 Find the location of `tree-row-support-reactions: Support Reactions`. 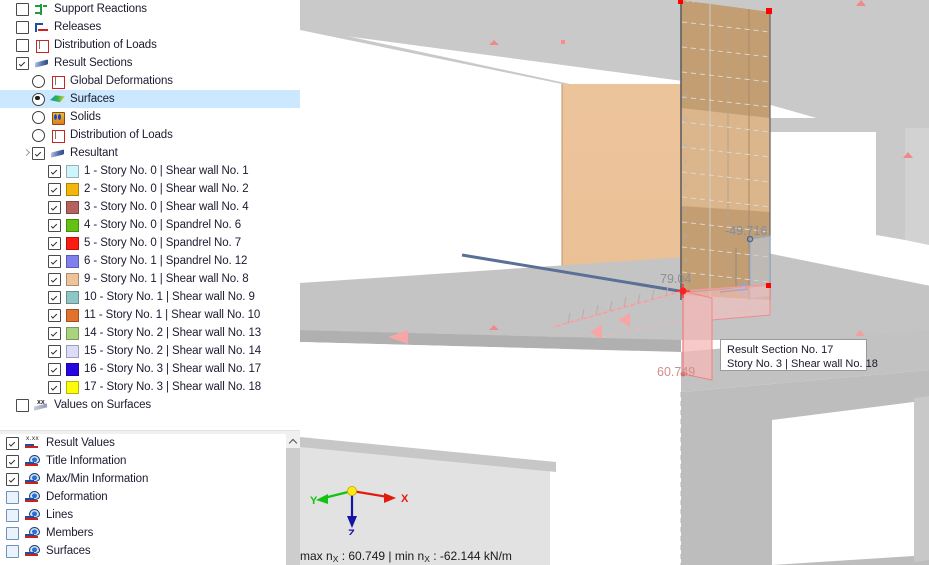

tree-row-support-reactions: Support Reactions is located at coordinates (150, 9).